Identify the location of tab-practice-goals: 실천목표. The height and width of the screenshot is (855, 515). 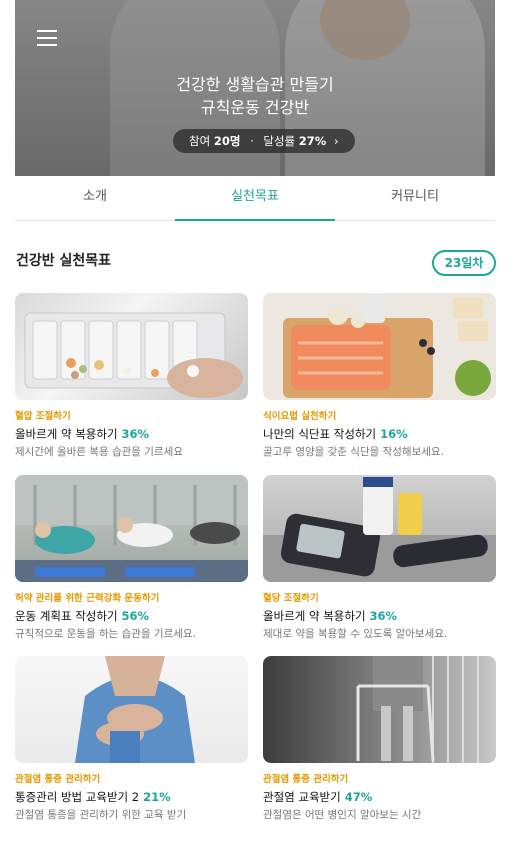
(255, 198).